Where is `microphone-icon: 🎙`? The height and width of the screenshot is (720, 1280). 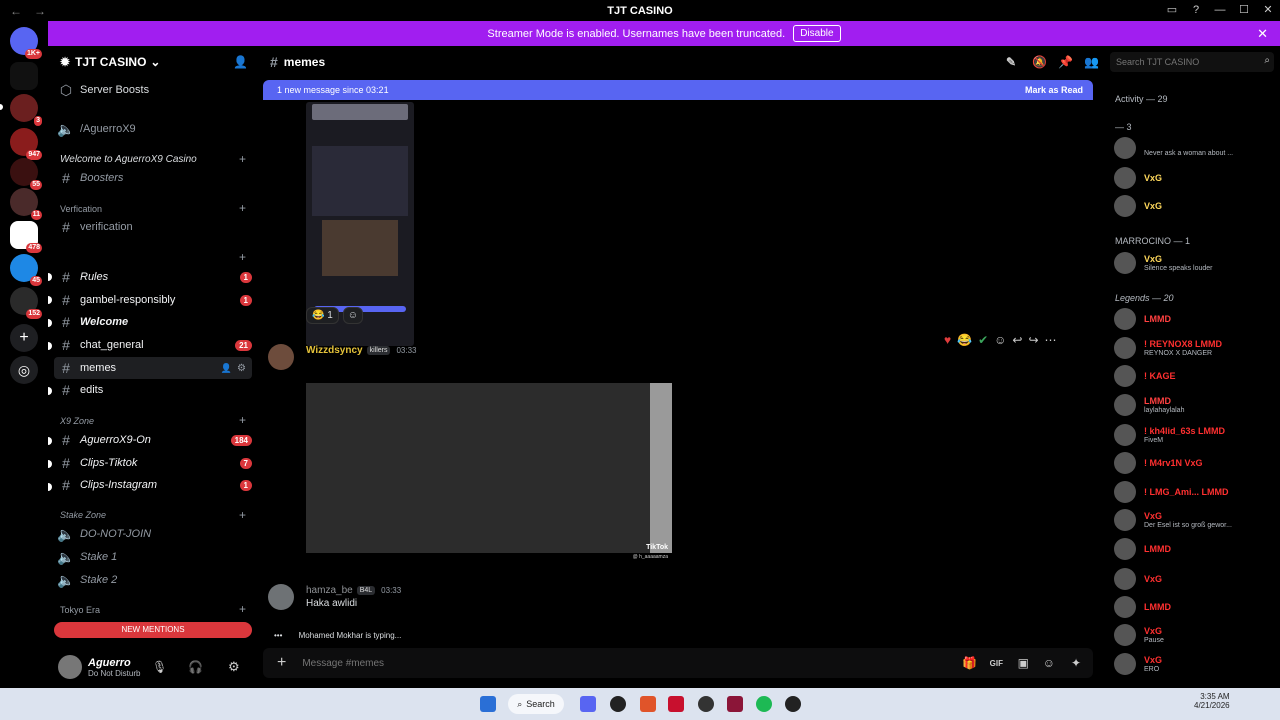
microphone-icon: 🎙 is located at coordinates (159, 667).